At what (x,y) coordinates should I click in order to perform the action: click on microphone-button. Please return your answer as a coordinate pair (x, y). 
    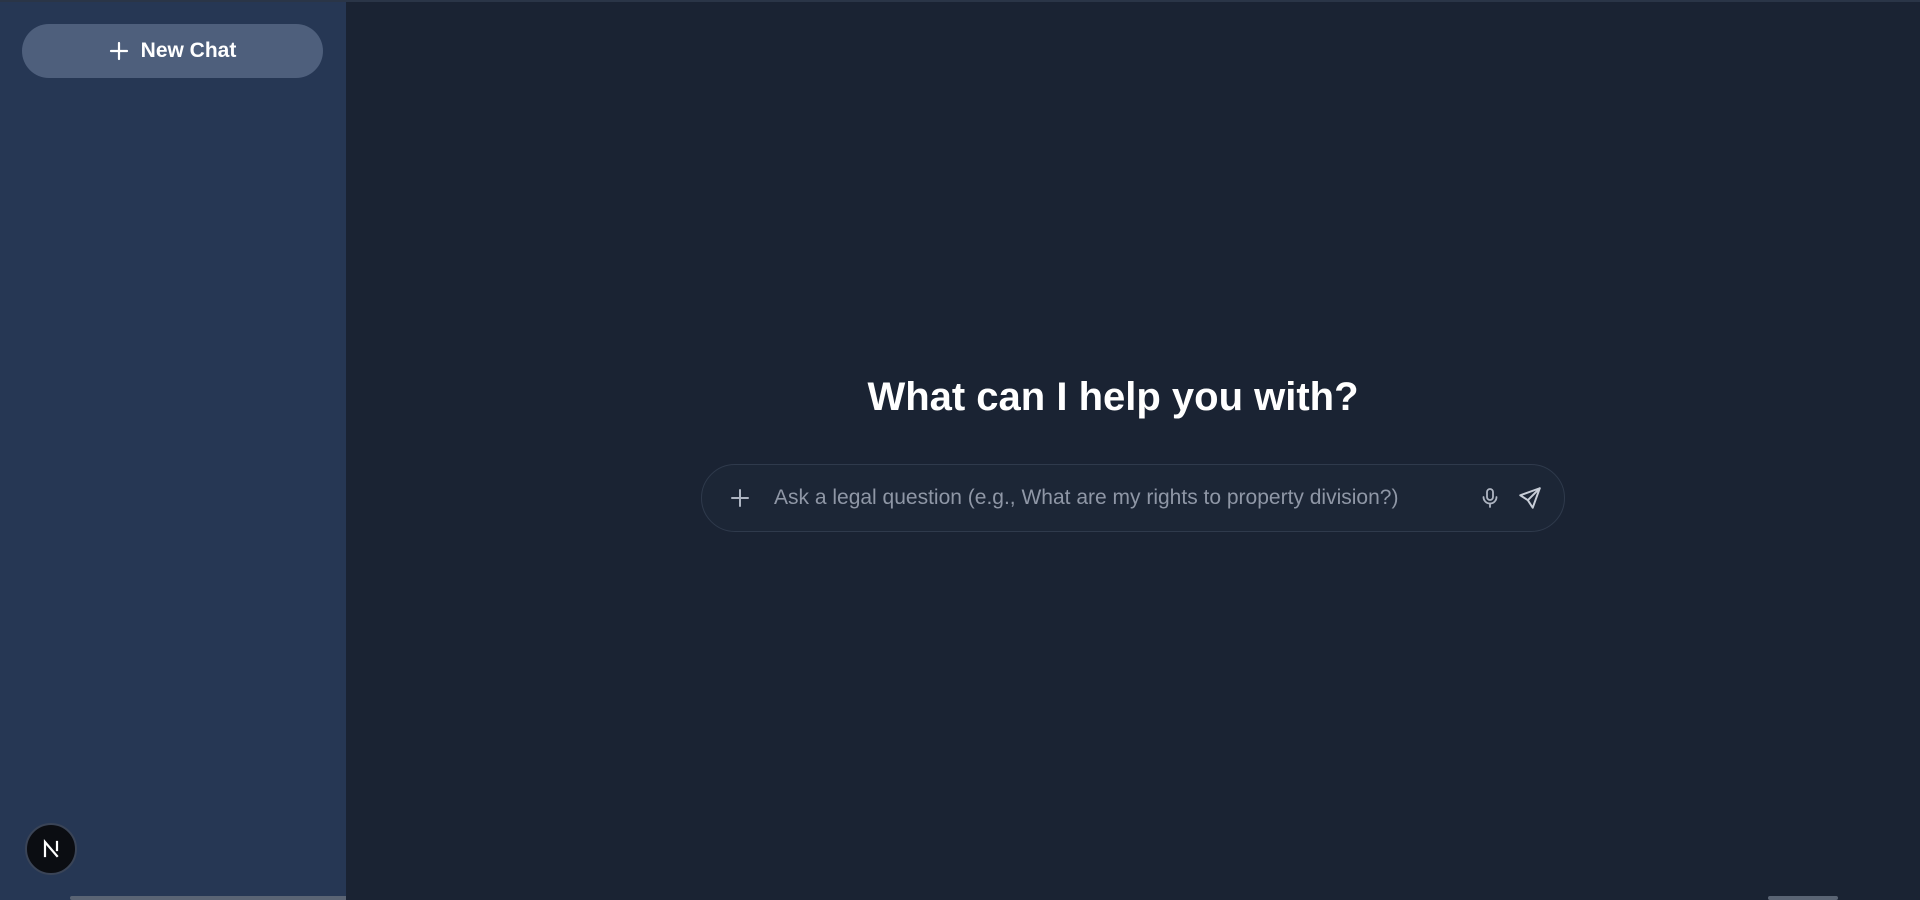
    Looking at the image, I should click on (1490, 498).